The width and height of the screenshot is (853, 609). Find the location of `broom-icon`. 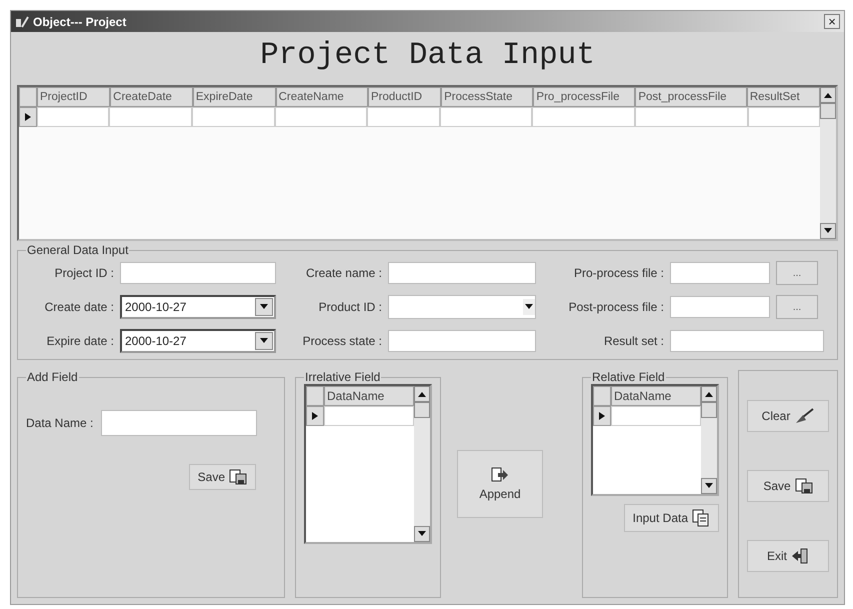

broom-icon is located at coordinates (804, 416).